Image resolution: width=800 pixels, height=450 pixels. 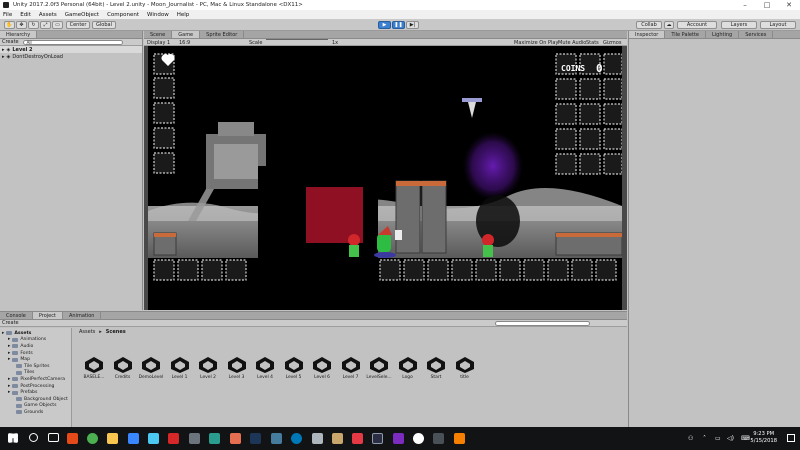 I want to click on system-clock: 9:23 PM 5/15/2018, so click(x=763, y=438).